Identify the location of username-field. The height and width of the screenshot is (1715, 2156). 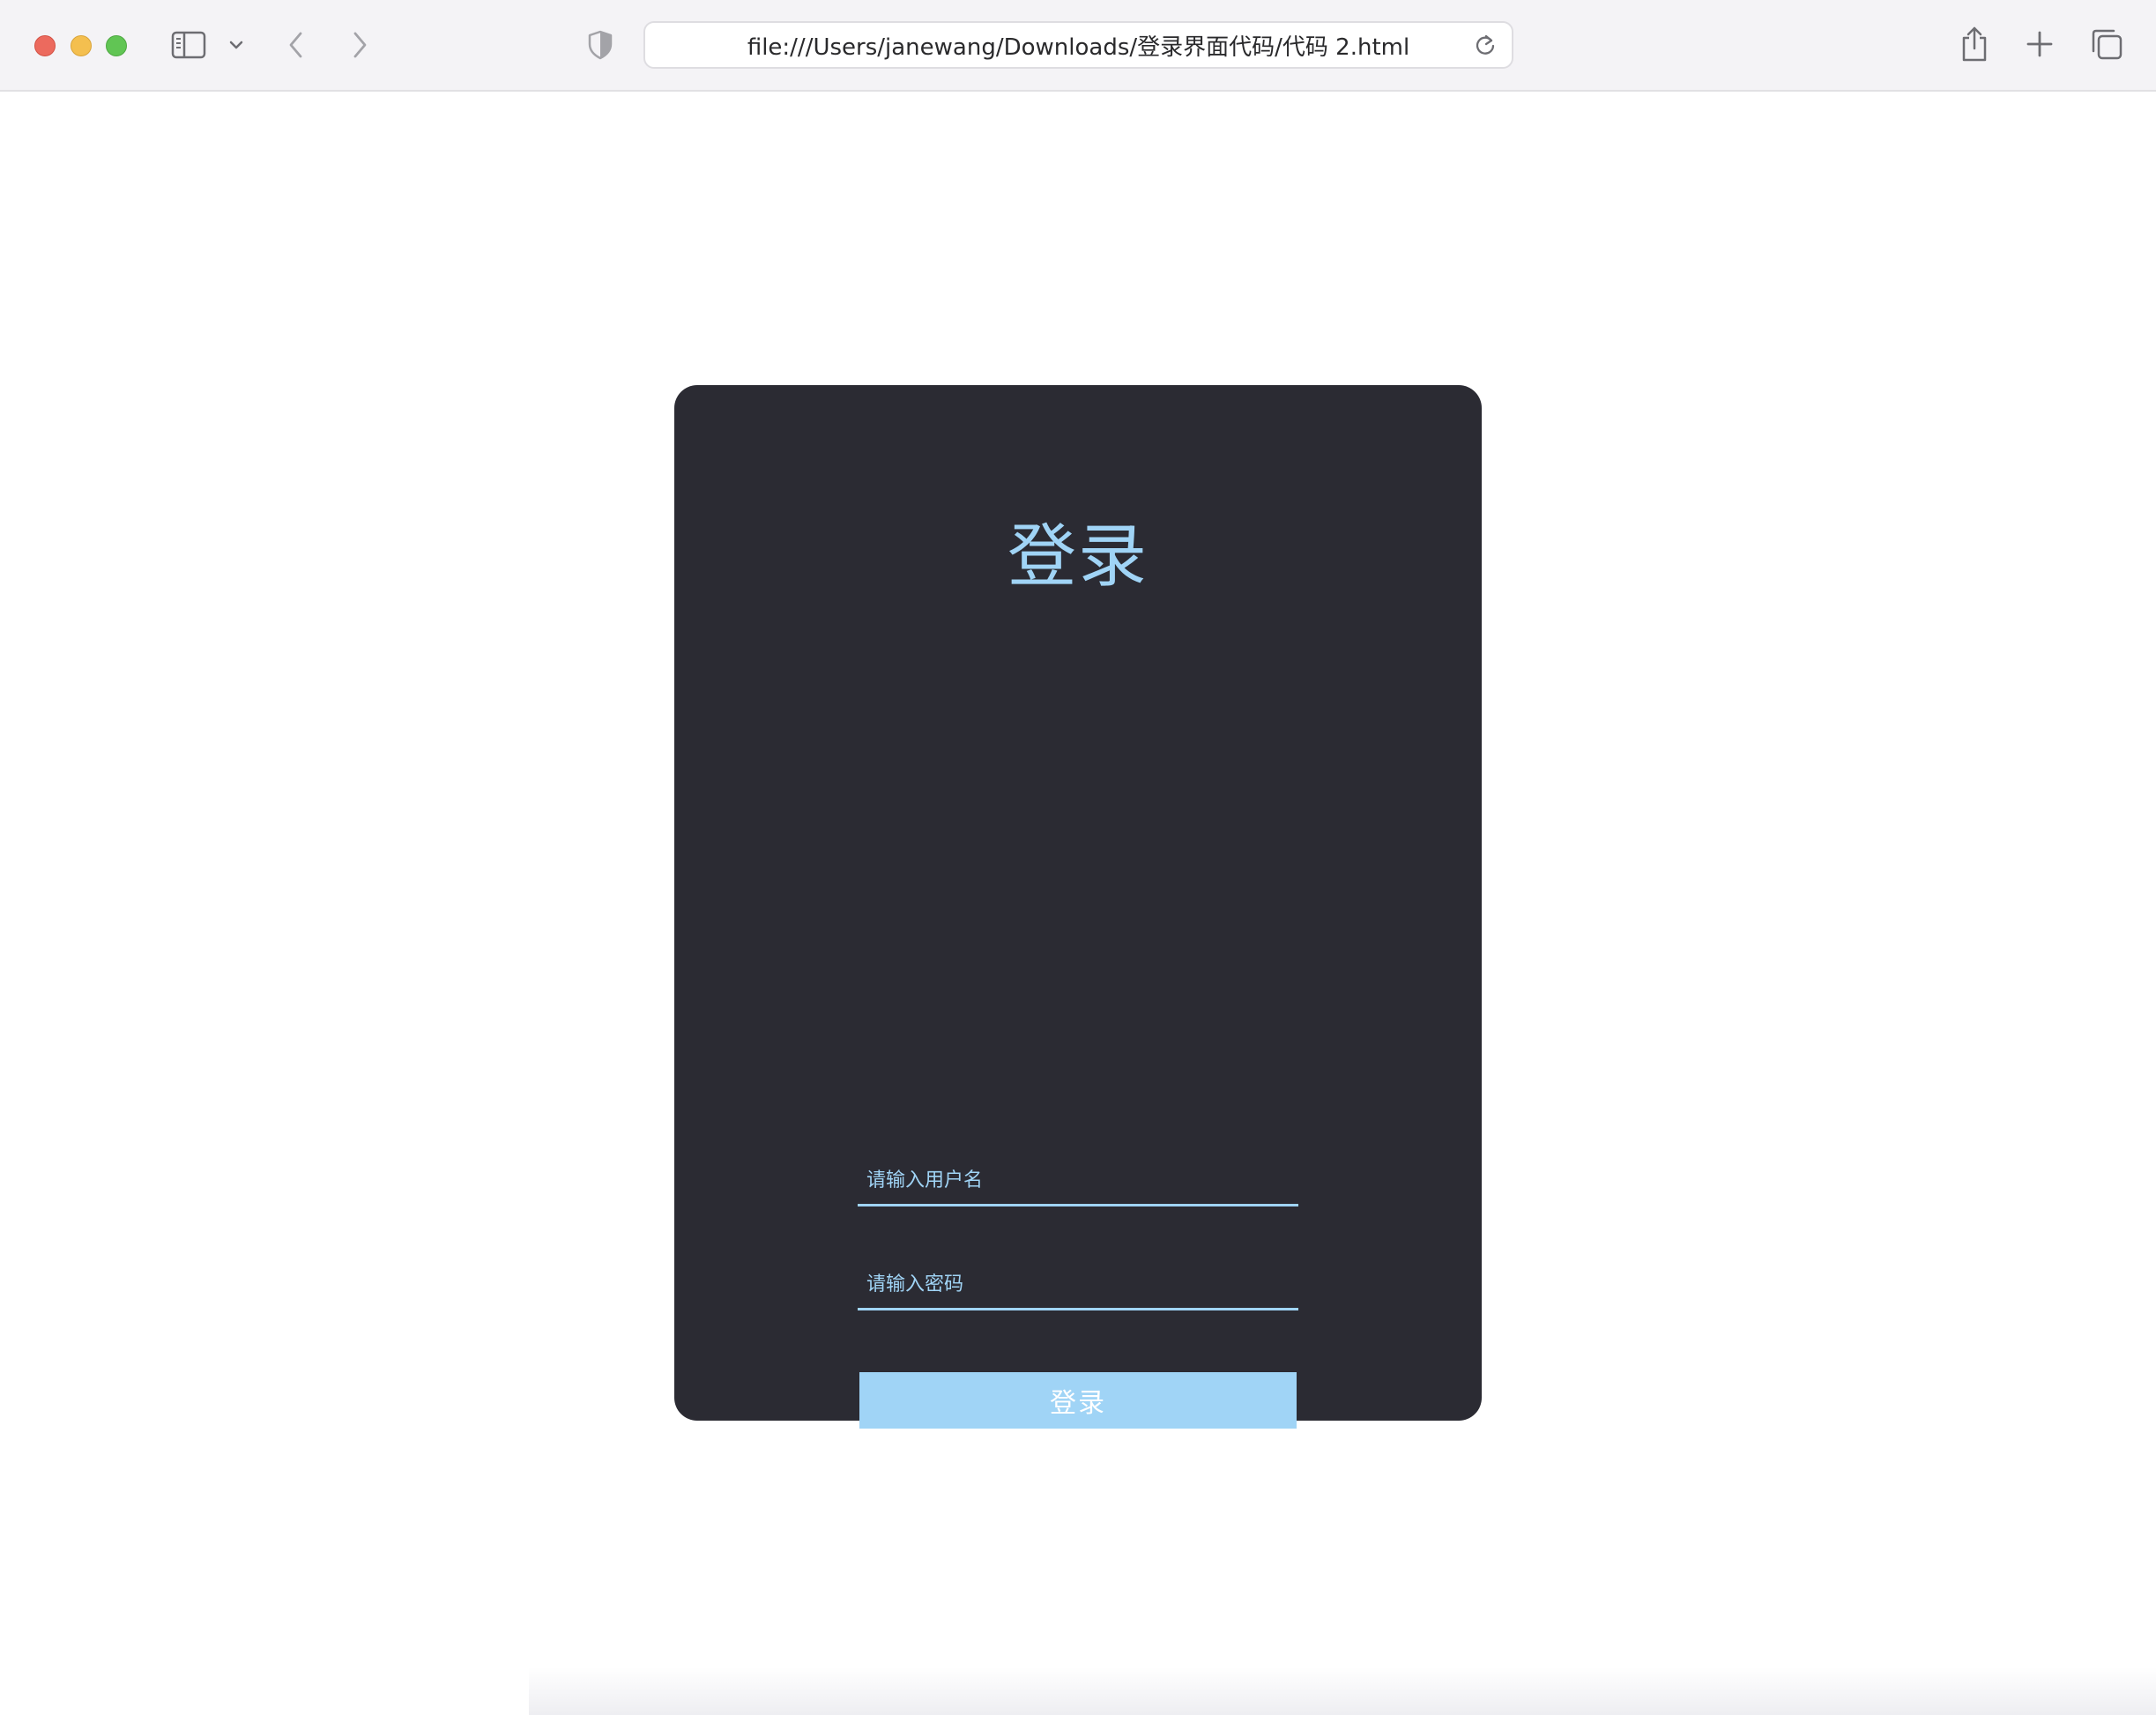
(1078, 1181).